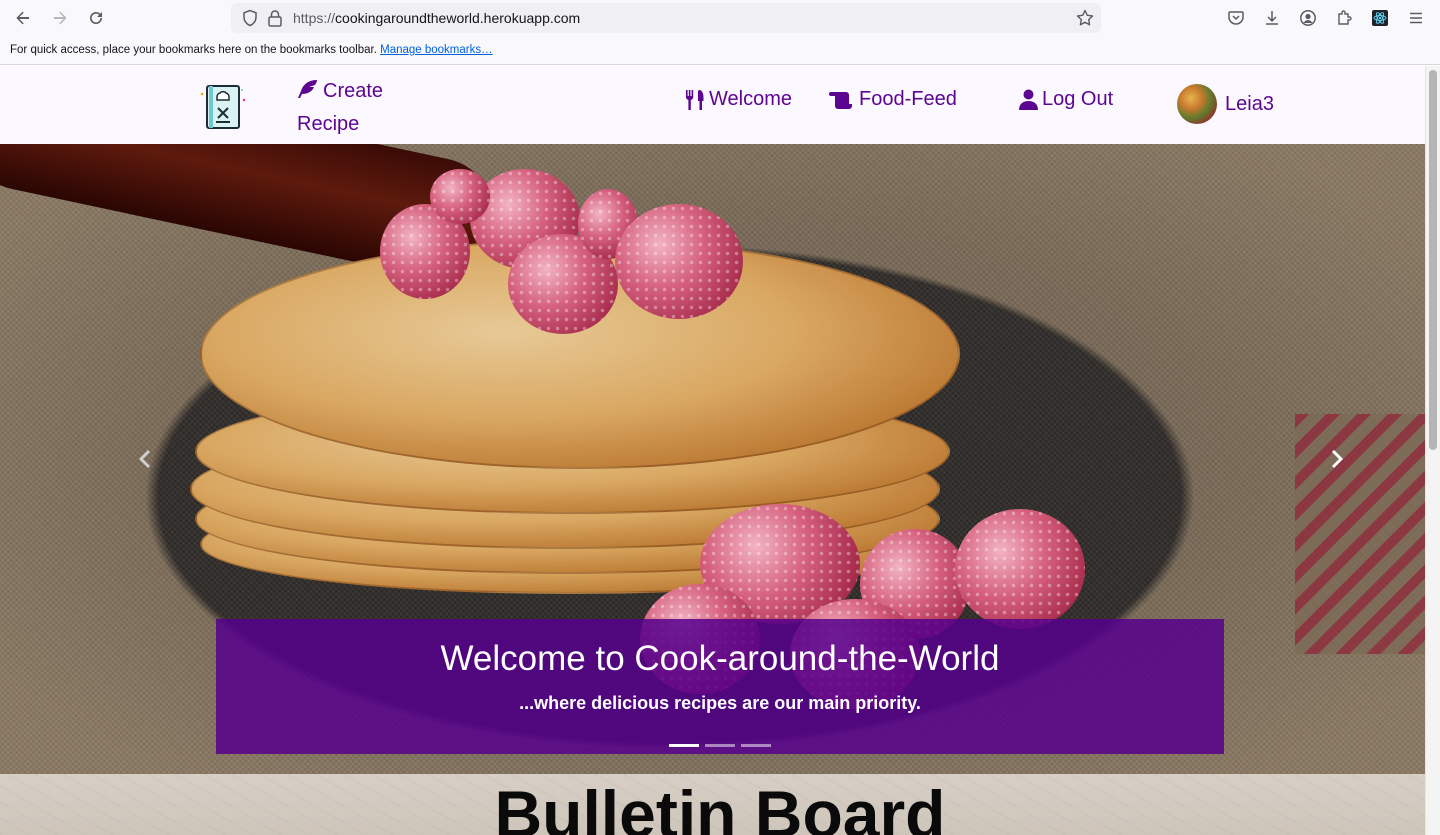  Describe the element at coordinates (720, 806) in the screenshot. I see `bulletin-board-title: Bulletin Board` at that location.